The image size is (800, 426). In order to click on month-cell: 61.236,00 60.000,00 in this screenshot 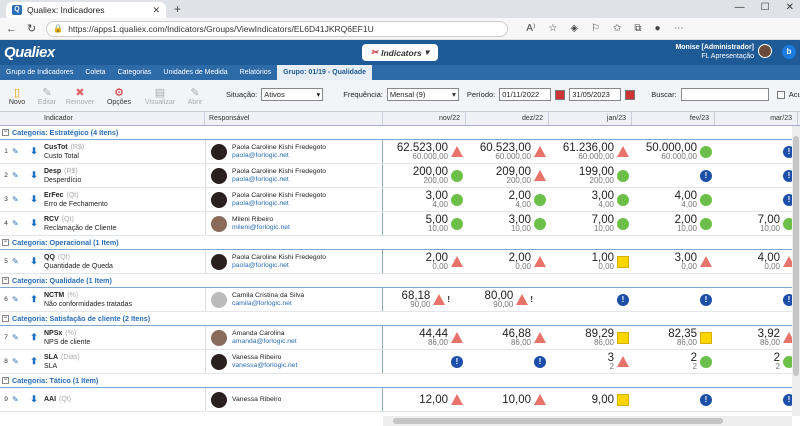, I will do `click(590, 151)`.